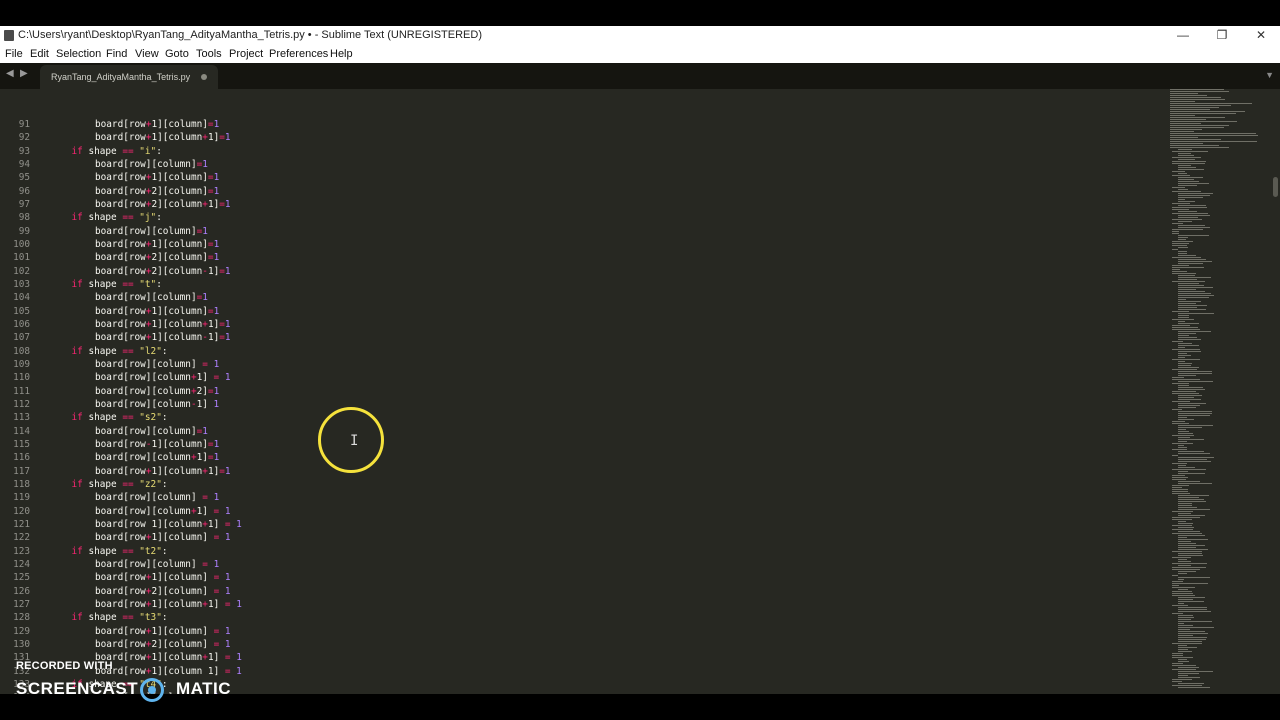  What do you see at coordinates (117, 217) in the screenshot?
I see `code-line: if shape == "j":` at bounding box center [117, 217].